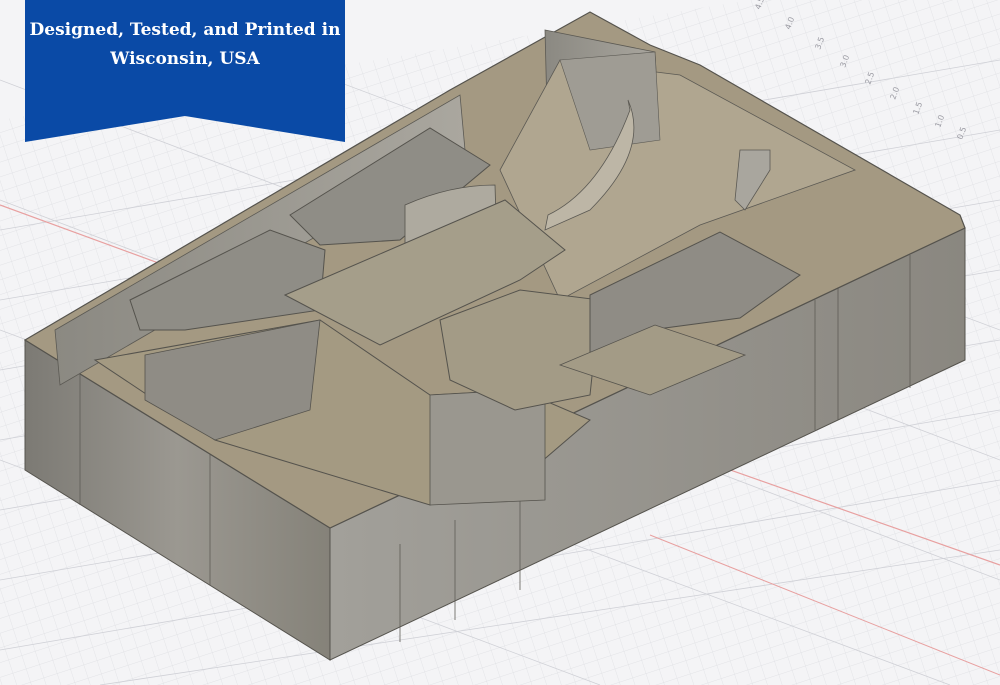 The width and height of the screenshot is (1000, 685). What do you see at coordinates (185, 30) in the screenshot?
I see `banner-line-1: Designed, Tested, and Printed in` at bounding box center [185, 30].